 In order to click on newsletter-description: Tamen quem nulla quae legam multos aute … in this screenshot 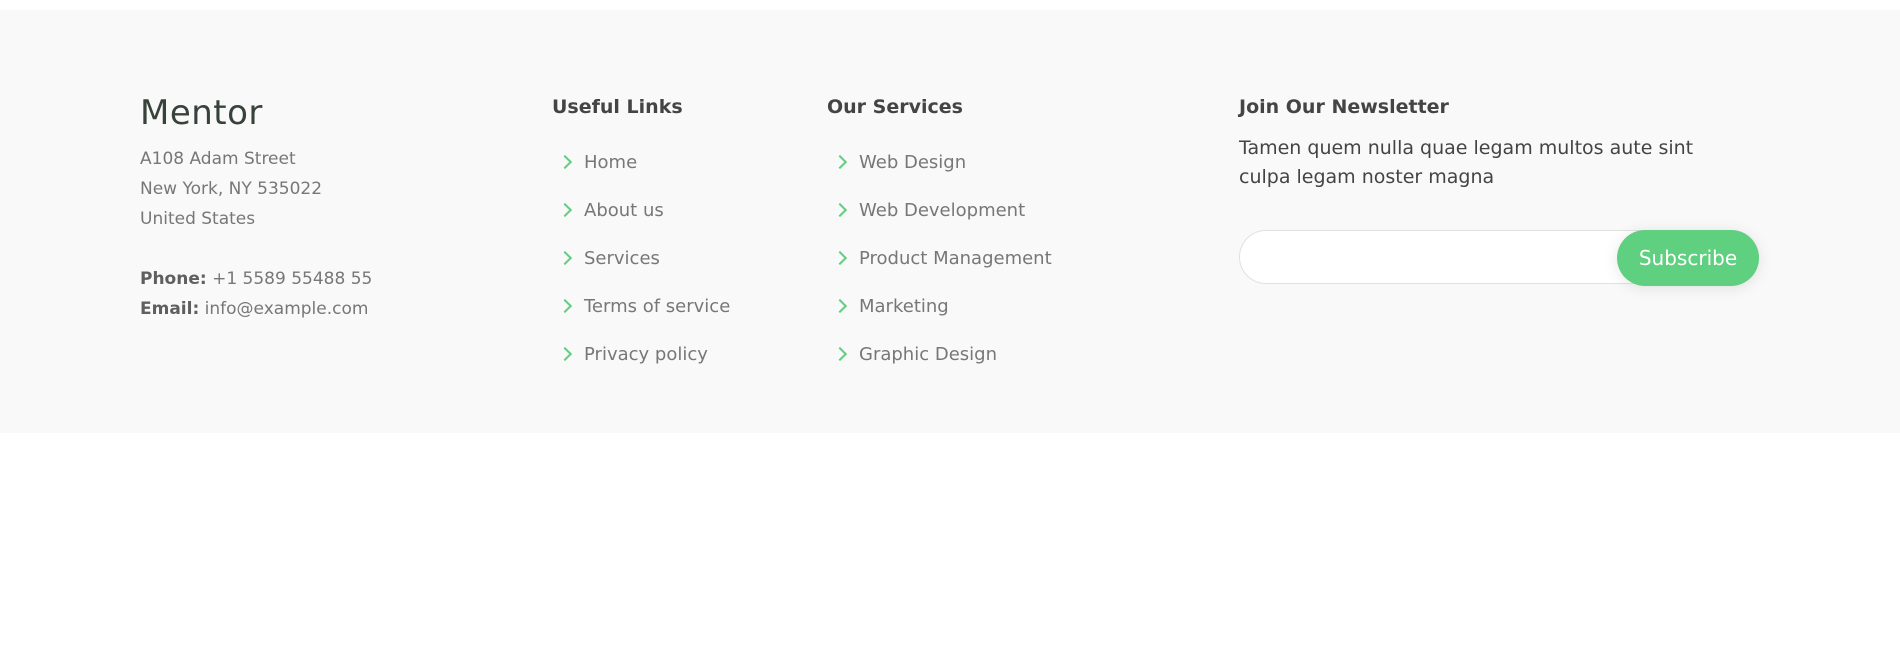, I will do `click(1466, 162)`.